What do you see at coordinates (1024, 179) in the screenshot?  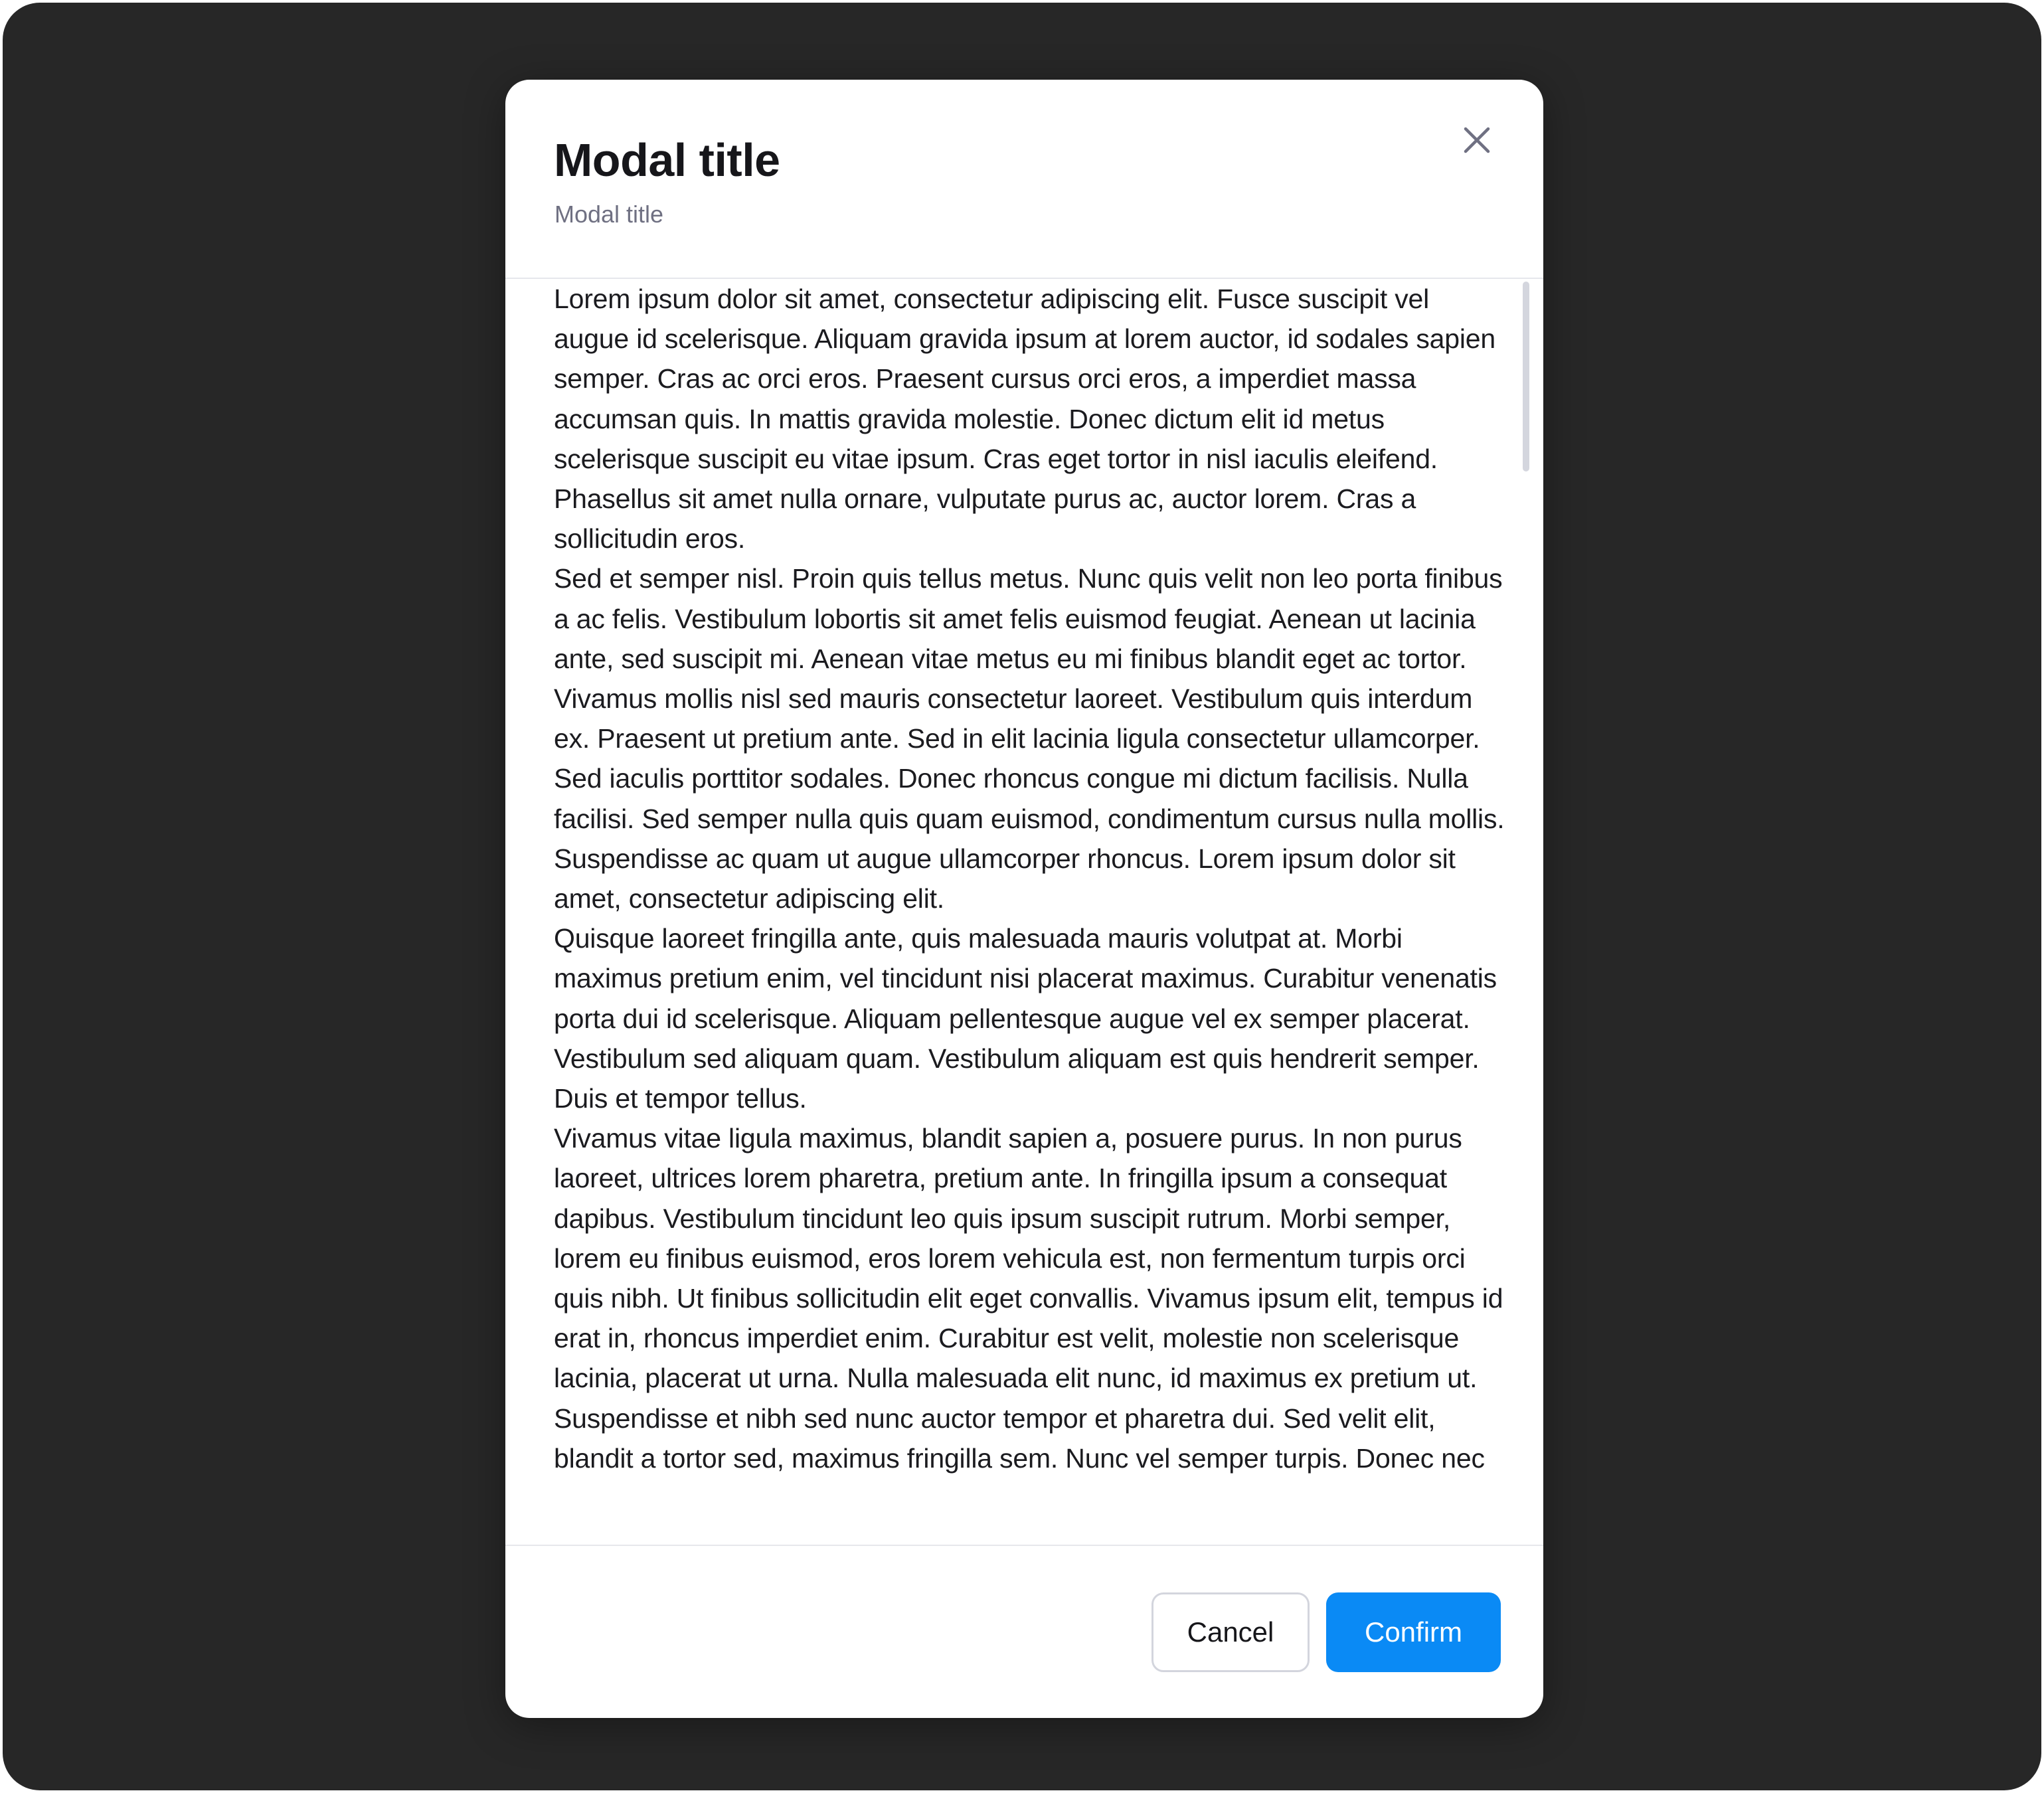 I see `modal-header: Modal title Modal title` at bounding box center [1024, 179].